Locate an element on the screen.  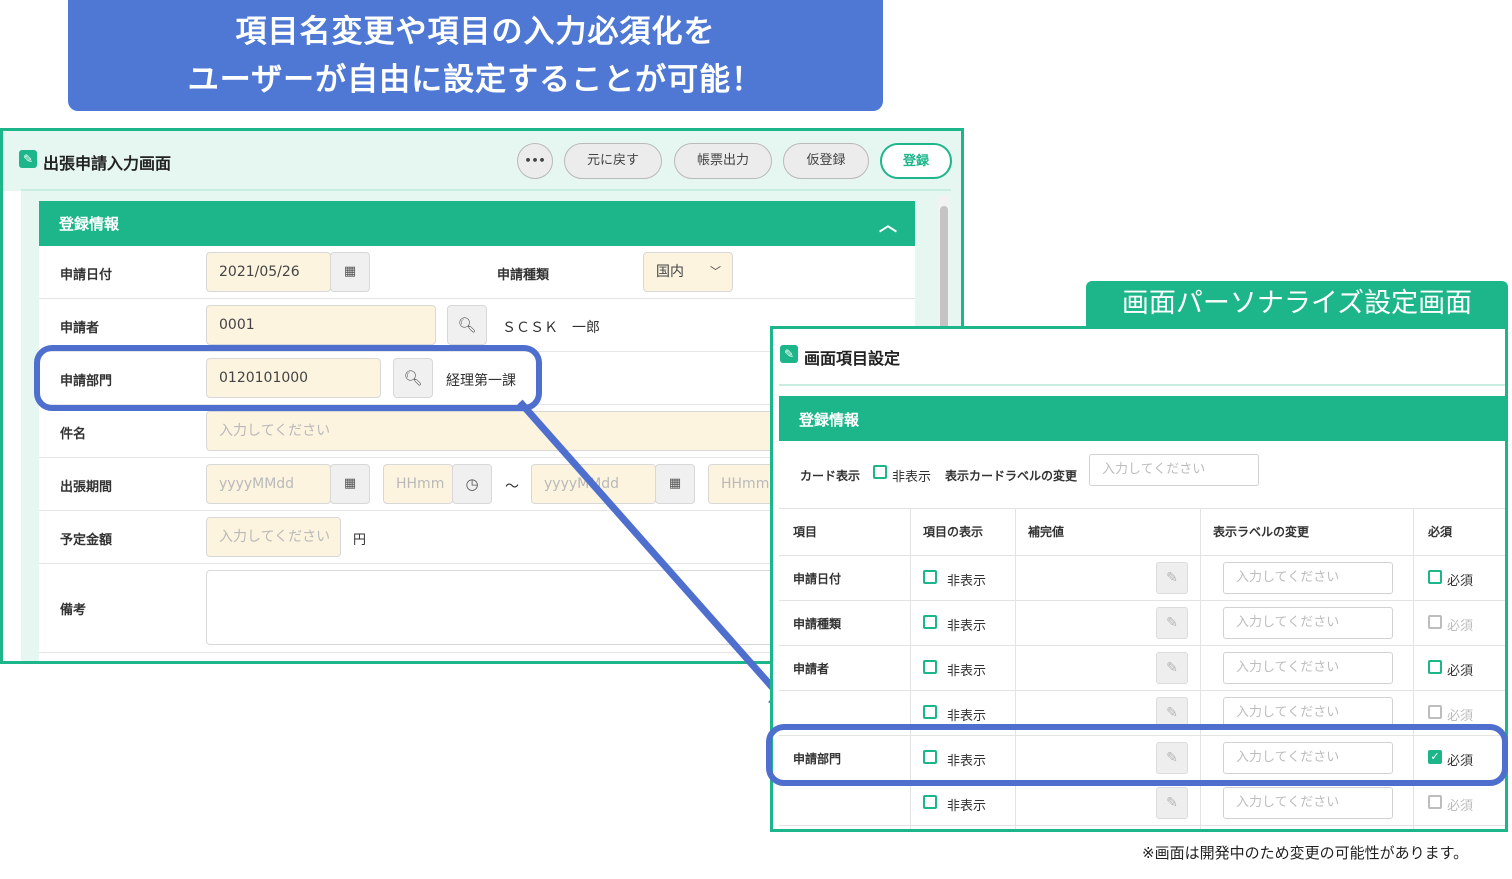
footnote: ※画面は開発中のため変更の可能性があります。 is located at coordinates (1305, 853).